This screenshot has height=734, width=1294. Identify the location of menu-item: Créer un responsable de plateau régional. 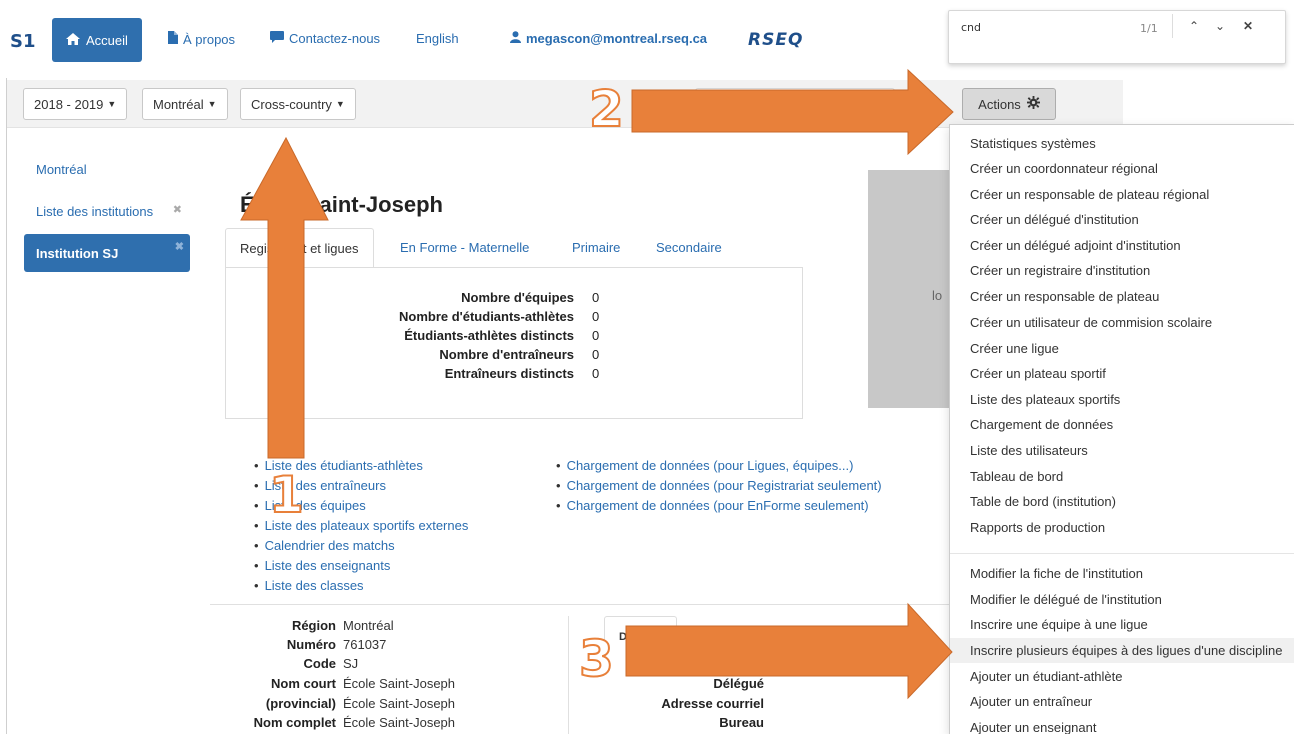
(1122, 194).